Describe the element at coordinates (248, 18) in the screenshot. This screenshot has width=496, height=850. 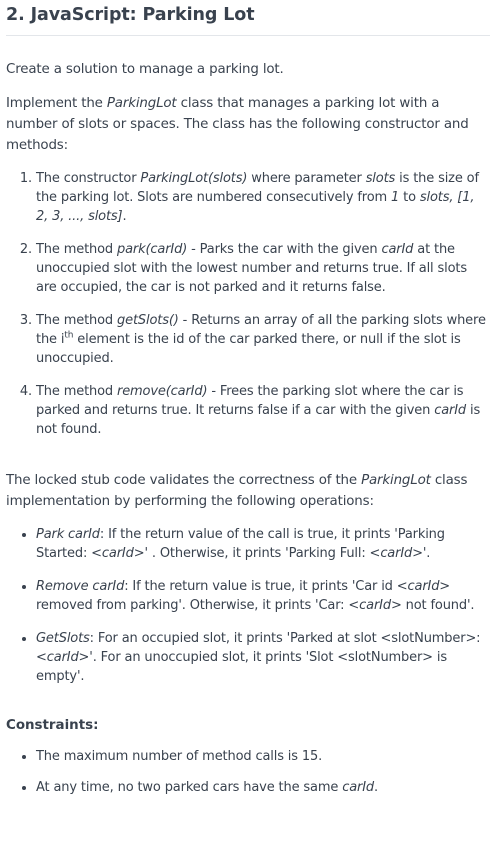
I see `problem-title: 2. JavaScript: Parking Lot` at that location.